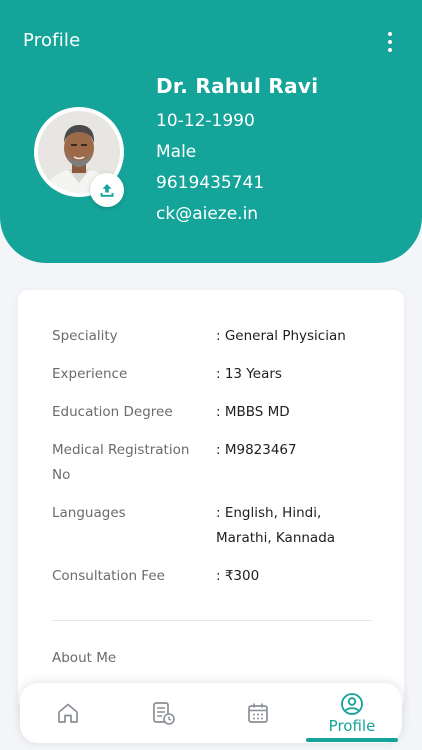 This screenshot has width=422, height=750. Describe the element at coordinates (352, 725) in the screenshot. I see `nav-profile-label: Profile` at that location.